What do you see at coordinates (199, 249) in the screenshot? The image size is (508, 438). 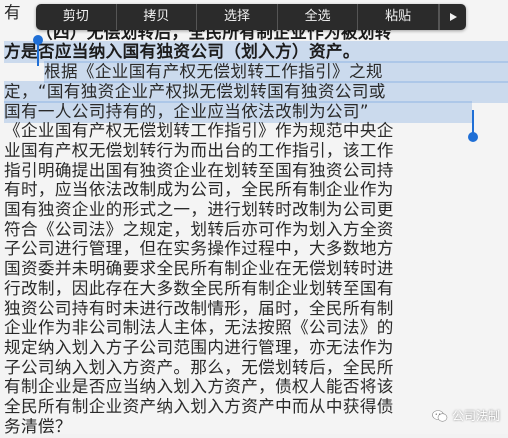 I see `article-line: 子公司进行管理，但在实务操作过程中，大多数地方` at bounding box center [199, 249].